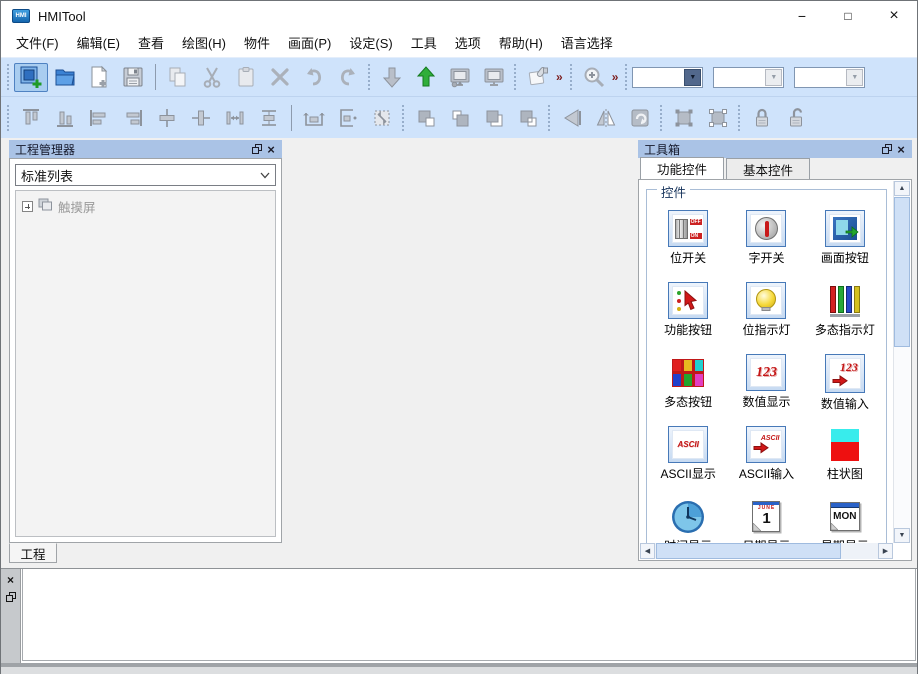 The height and width of the screenshot is (674, 918). What do you see at coordinates (587, 44) in the screenshot?
I see `menu-item-10: 语言选择` at bounding box center [587, 44].